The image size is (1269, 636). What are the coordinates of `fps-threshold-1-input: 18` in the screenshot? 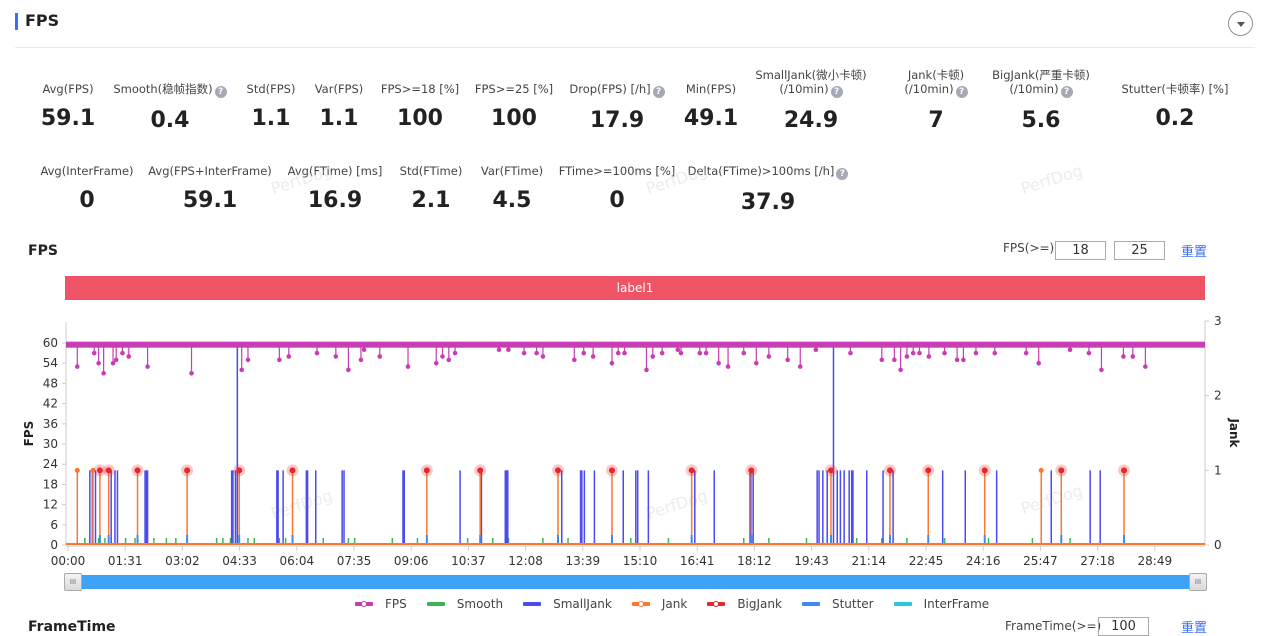 It's located at (1080, 250).